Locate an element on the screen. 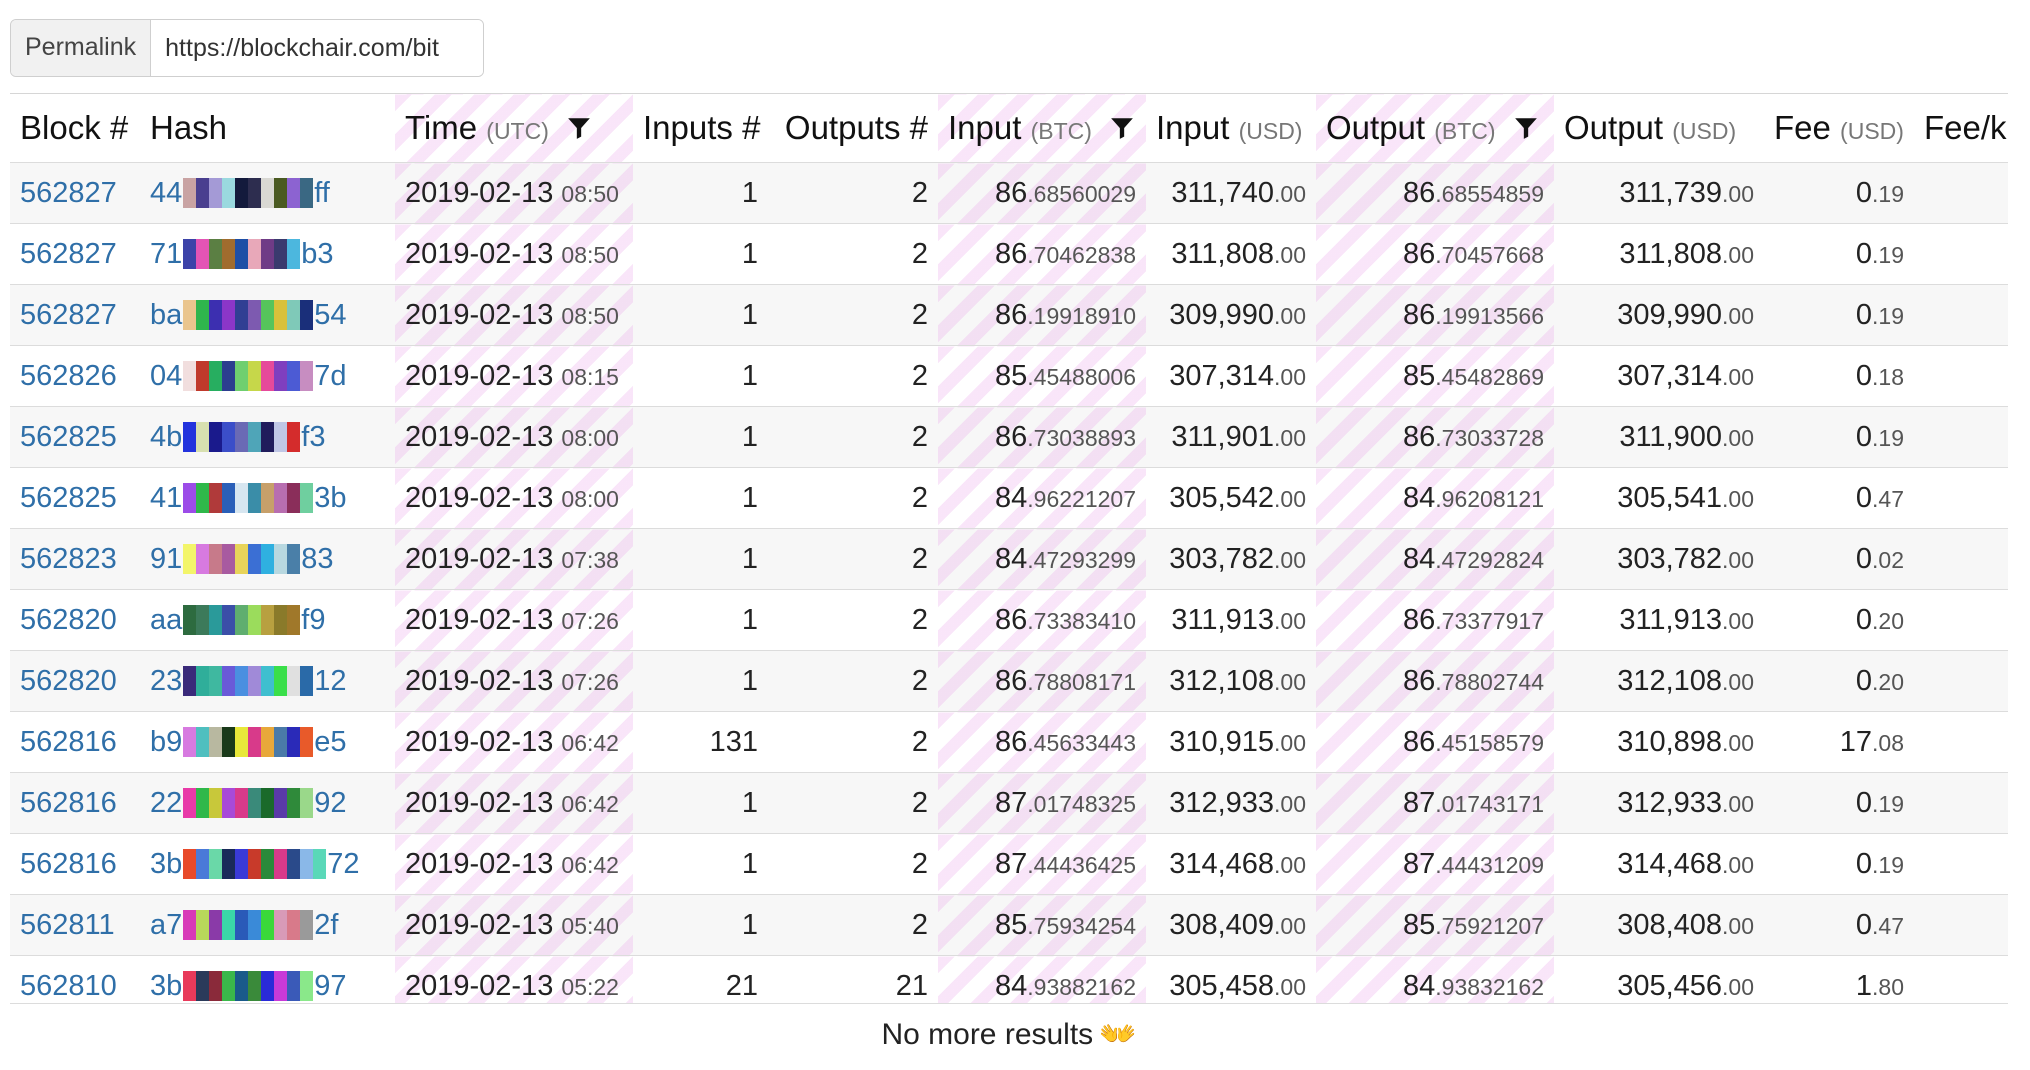  hash-link-start: 71 is located at coordinates (166, 254).